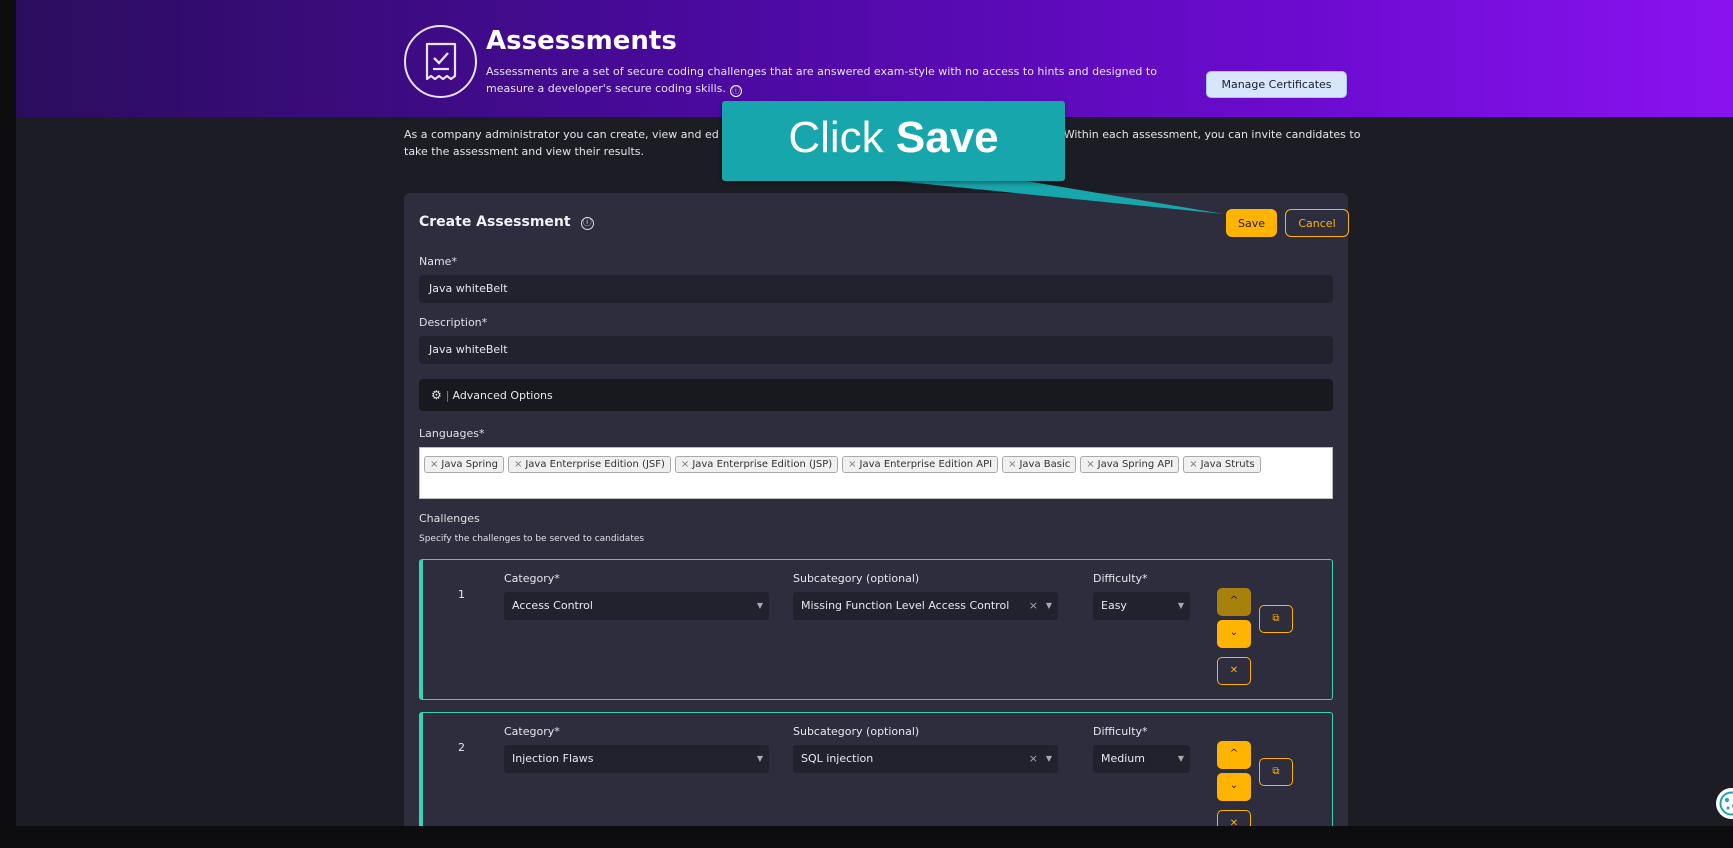 This screenshot has width=1733, height=848. I want to click on tutorial-callout: Click Save, so click(893, 141).